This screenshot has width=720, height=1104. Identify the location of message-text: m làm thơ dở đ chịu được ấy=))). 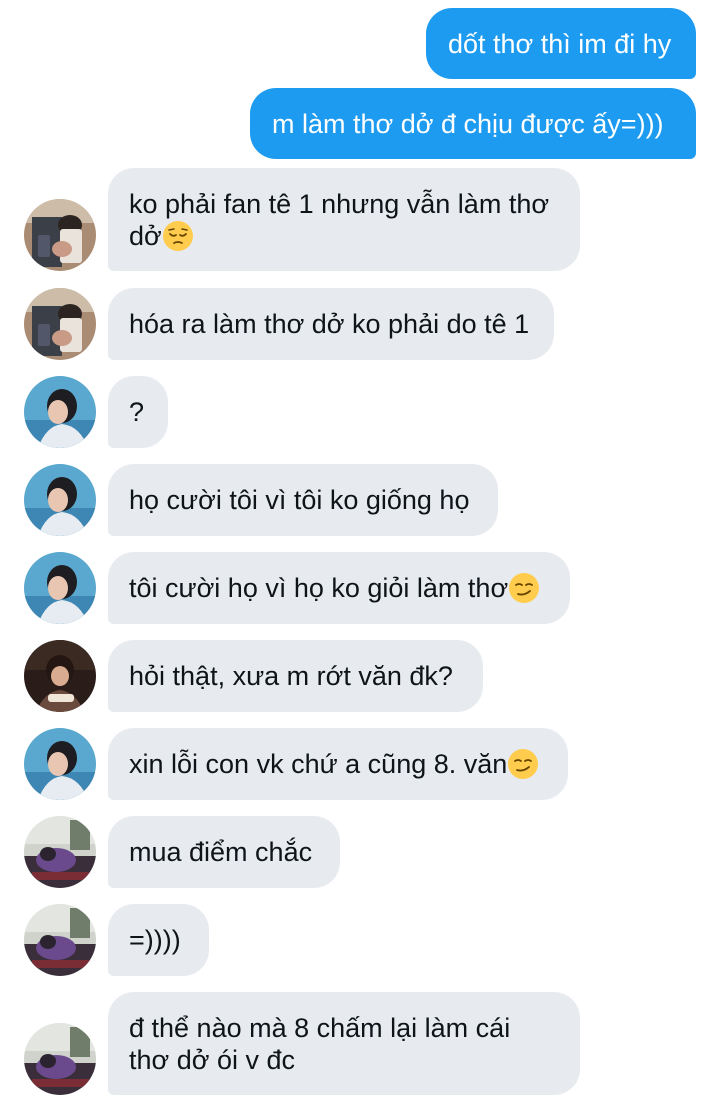
(468, 123).